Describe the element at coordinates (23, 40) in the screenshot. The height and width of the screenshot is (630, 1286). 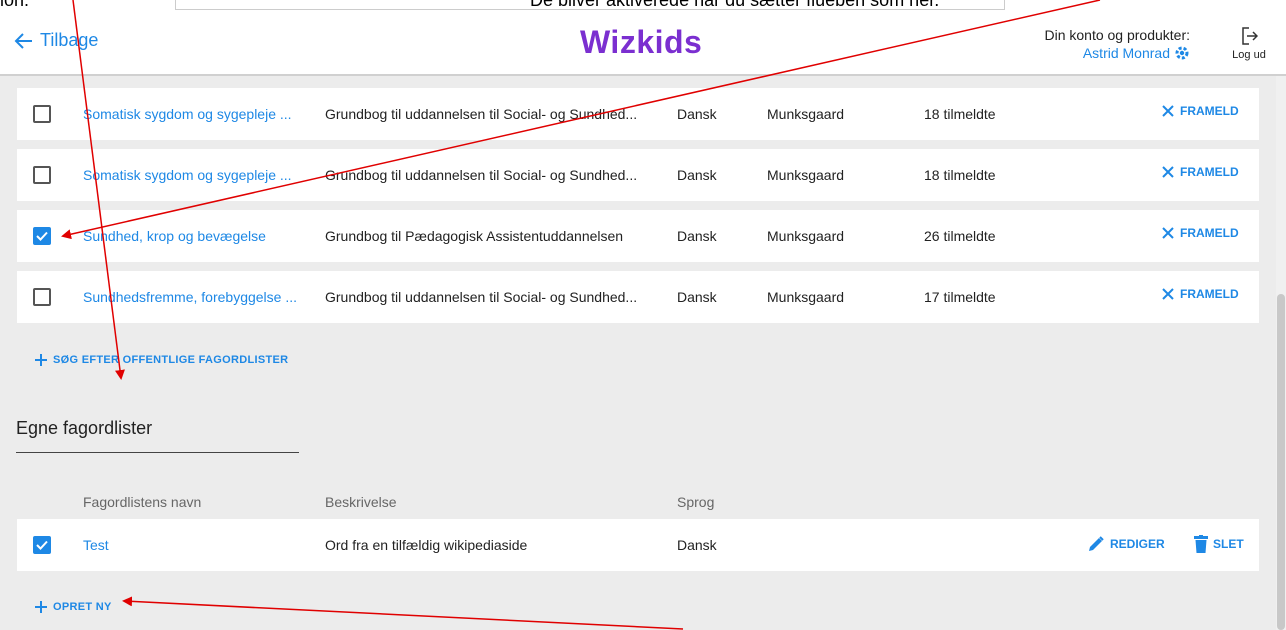
I see `arrow-left-icon` at that location.